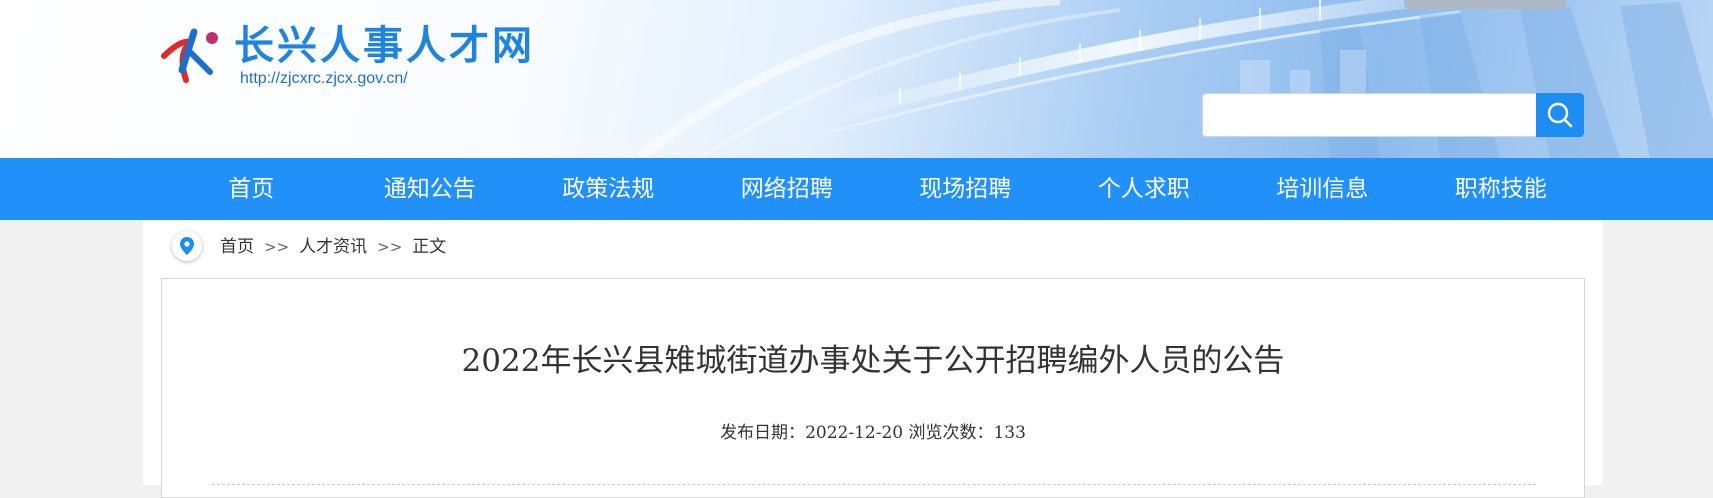 The image size is (1713, 498). Describe the element at coordinates (787, 189) in the screenshot. I see `nav-item-online-recruitment: 网络招聘` at that location.